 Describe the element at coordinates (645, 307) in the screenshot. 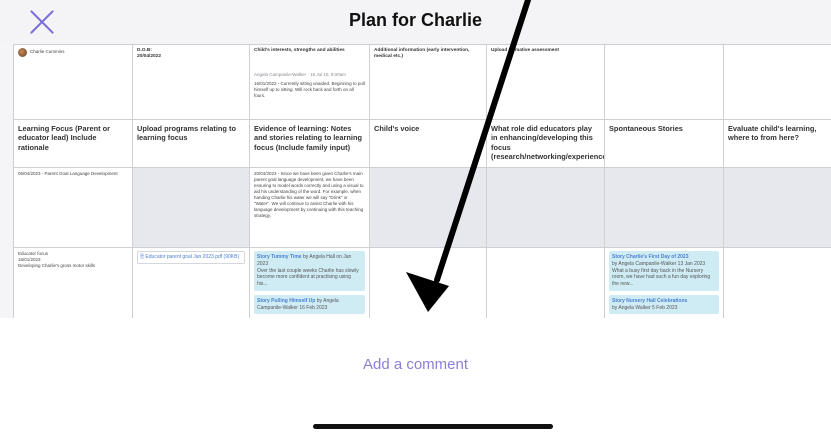

I see `story-byline: by Angela Walker 5 Feb 2023` at that location.